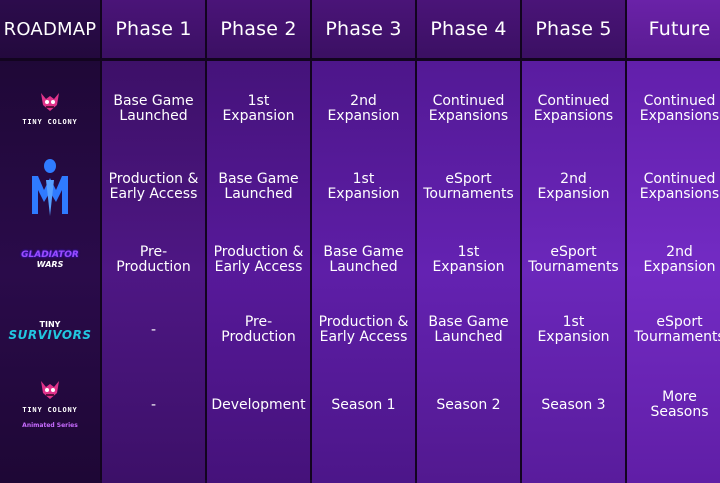 The image size is (720, 483). Describe the element at coordinates (258, 29) in the screenshot. I see `phase-2-header: Phase 2` at that location.